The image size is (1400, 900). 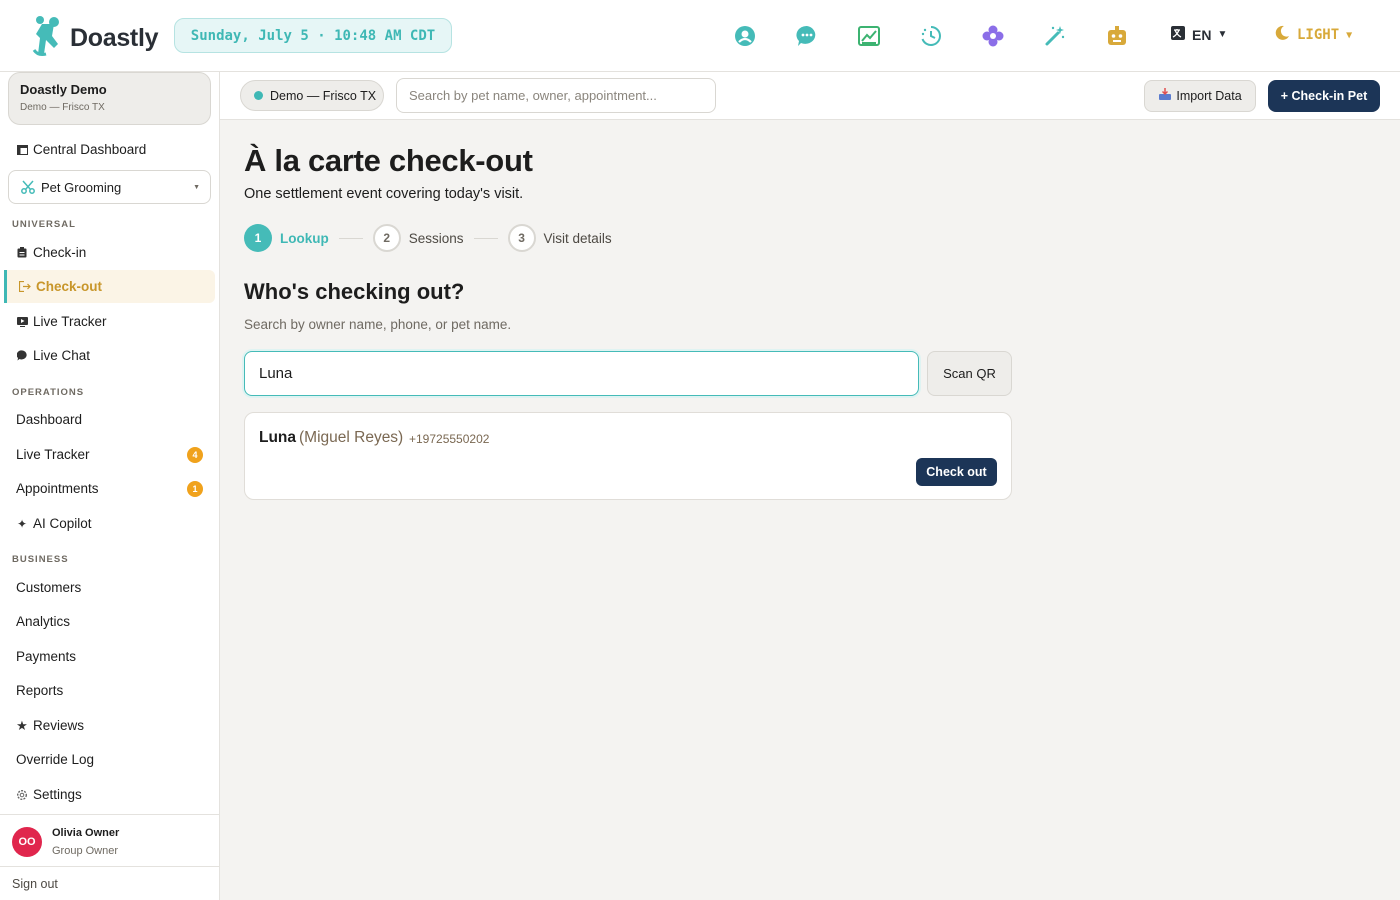 I want to click on sidebar-item-live-tracker: Live Tracker, so click(x=110, y=321).